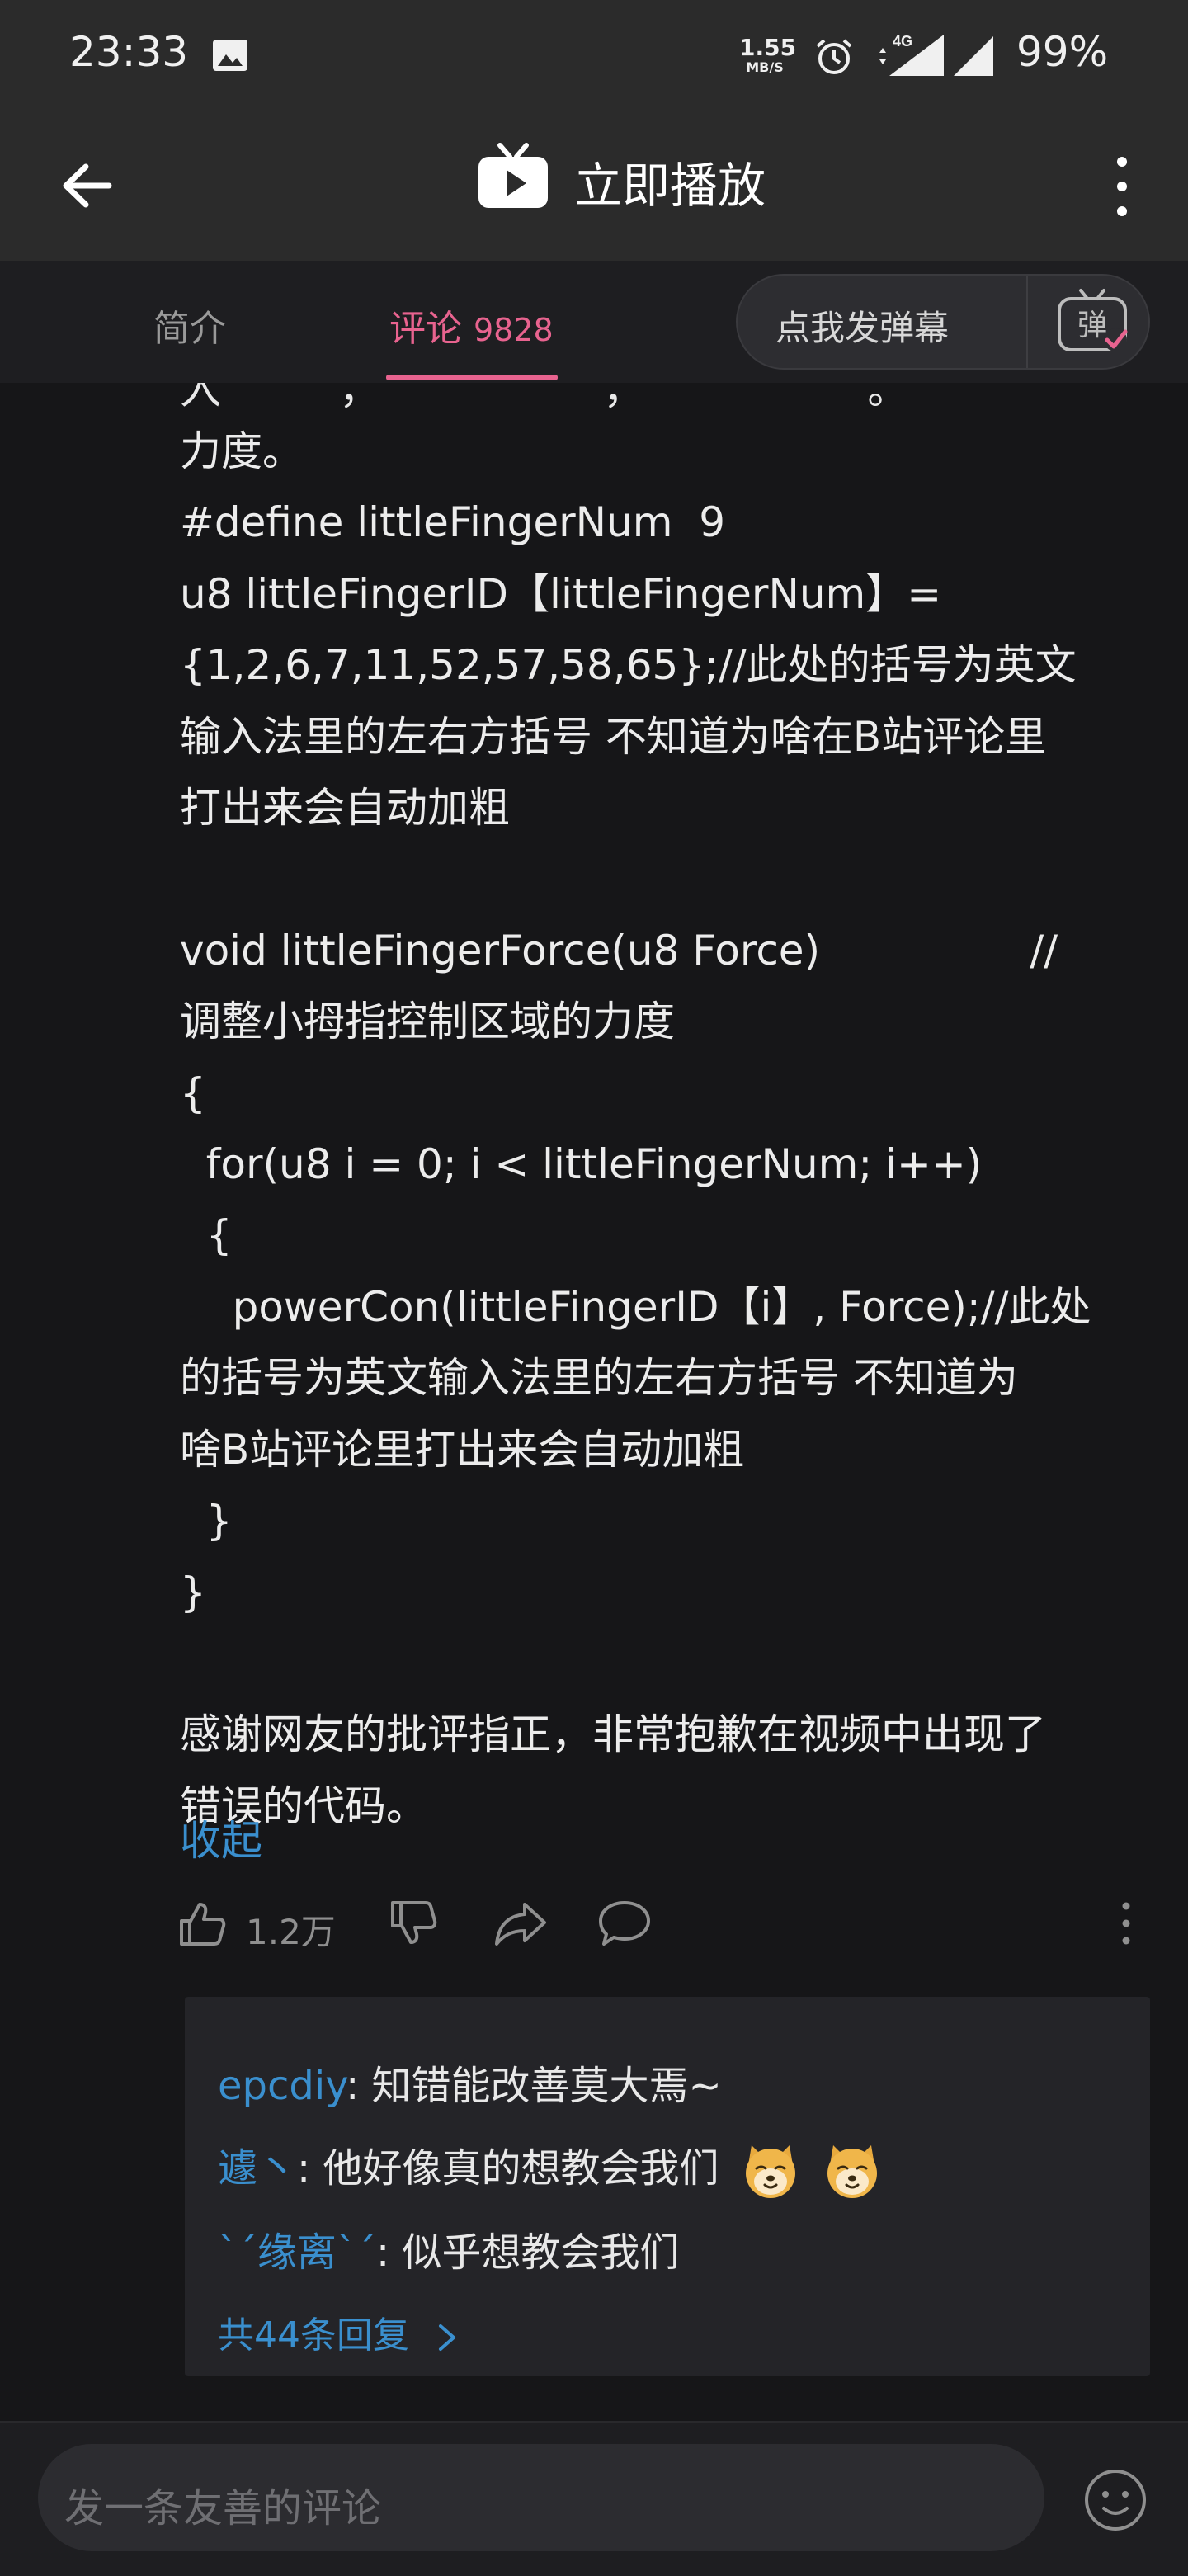 This screenshot has height=2576, width=1188. What do you see at coordinates (528, 2252) in the screenshot?
I see `reply-text: : 似乎想教会我们` at bounding box center [528, 2252].